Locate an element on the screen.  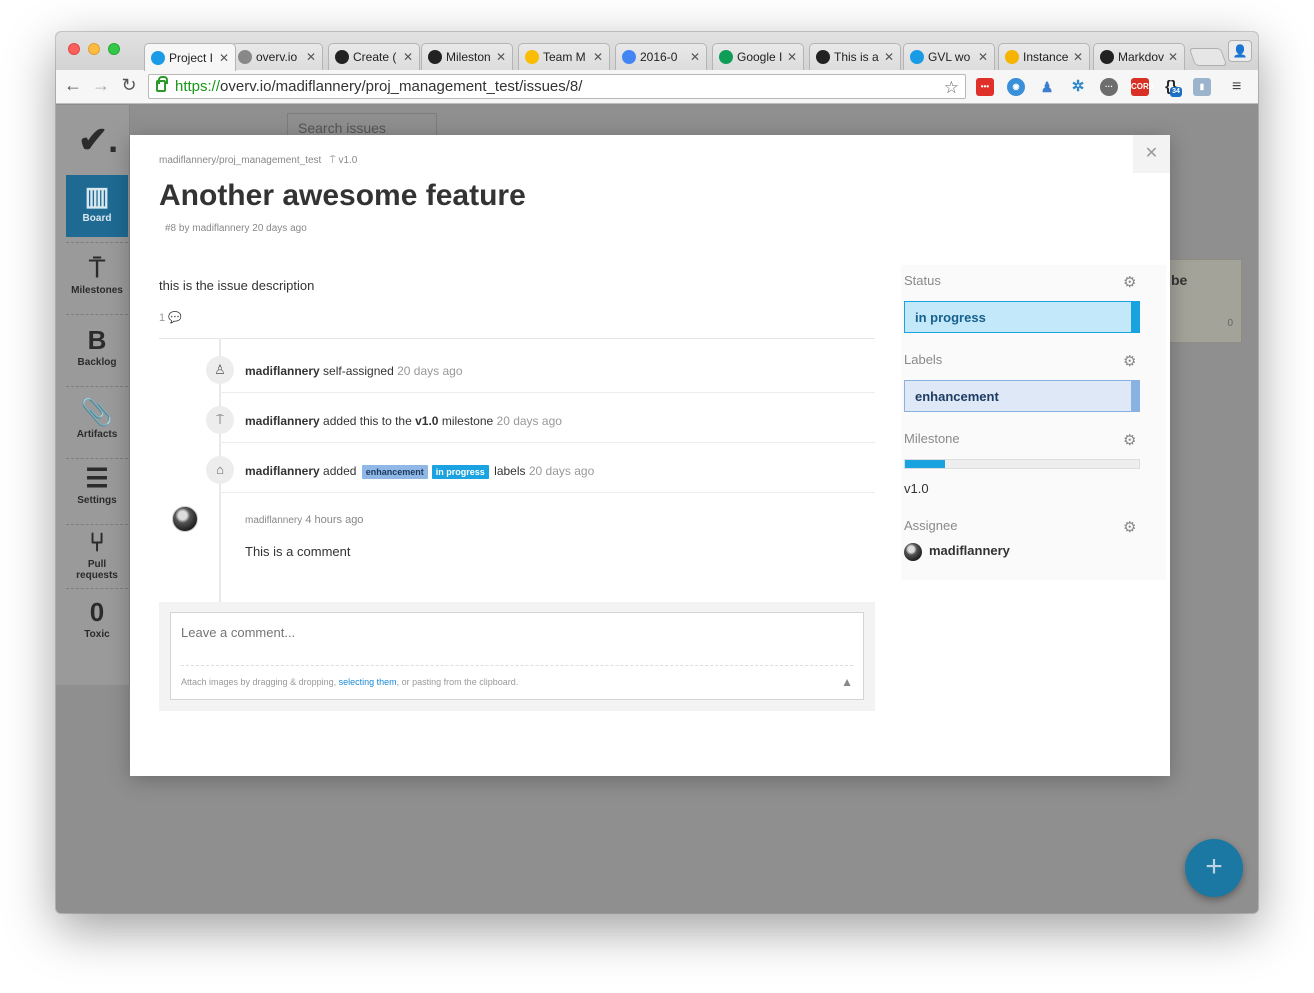
tab-8: GVL wo ✕ is located at coordinates (949, 56).